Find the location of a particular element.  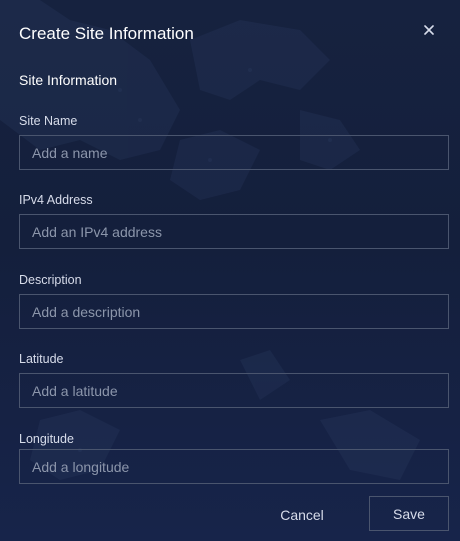

latitude-label: Latitude is located at coordinates (41, 359).